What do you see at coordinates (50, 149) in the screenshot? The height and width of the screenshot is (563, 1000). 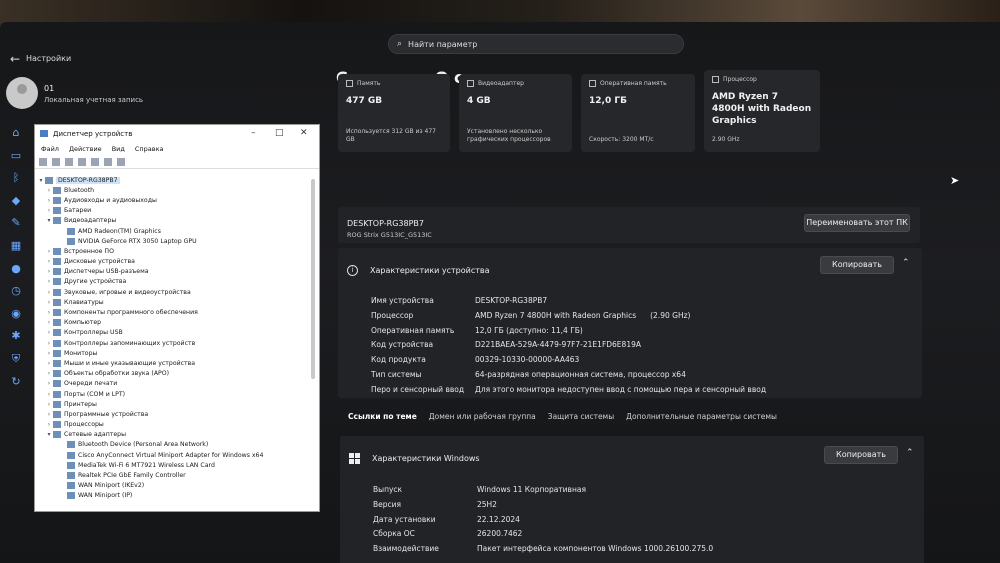 I see `menu-file: Файл` at bounding box center [50, 149].